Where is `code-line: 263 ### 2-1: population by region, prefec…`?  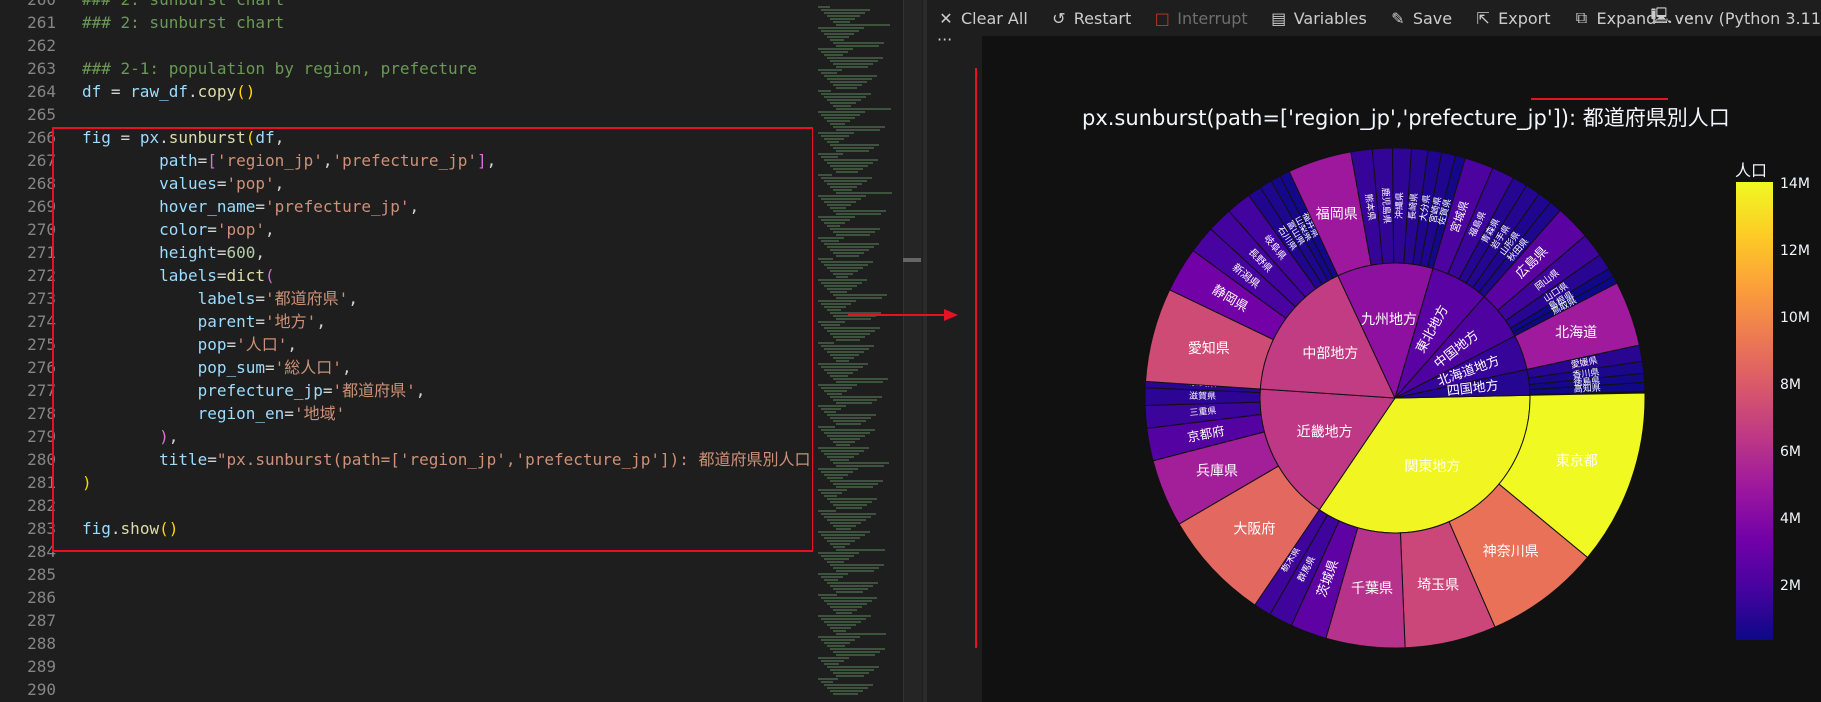 code-line: 263 ### 2-1: population by region, prefec… is located at coordinates (238, 68).